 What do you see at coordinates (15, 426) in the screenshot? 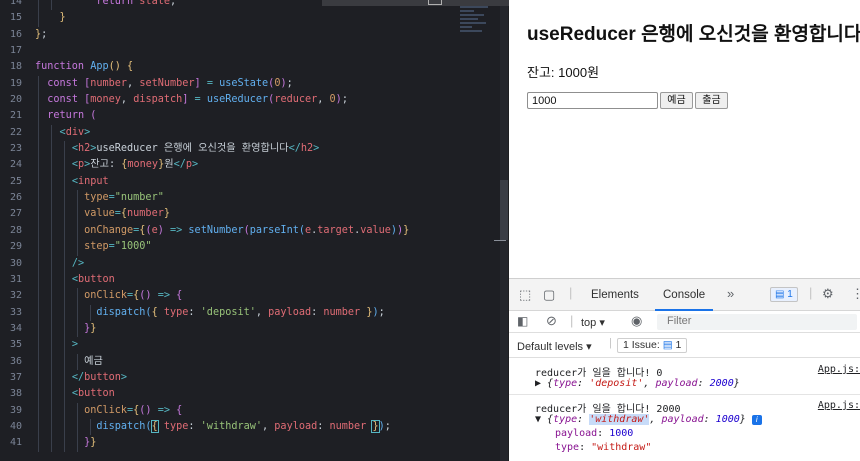
I see `line-number: 40` at bounding box center [15, 426].